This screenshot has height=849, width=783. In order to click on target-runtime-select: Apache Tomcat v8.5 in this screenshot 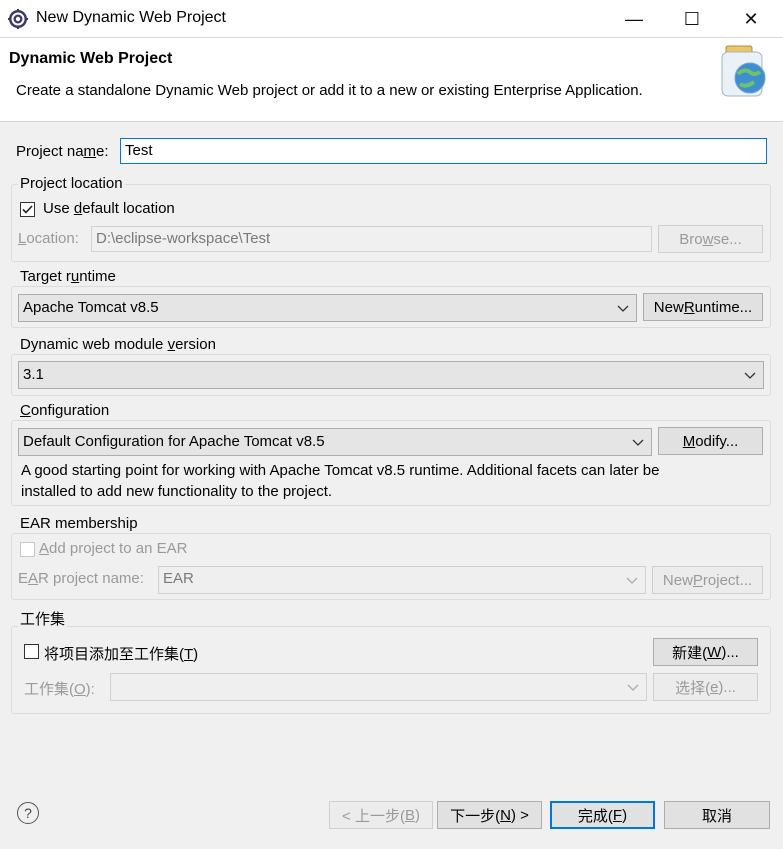, I will do `click(327, 308)`.